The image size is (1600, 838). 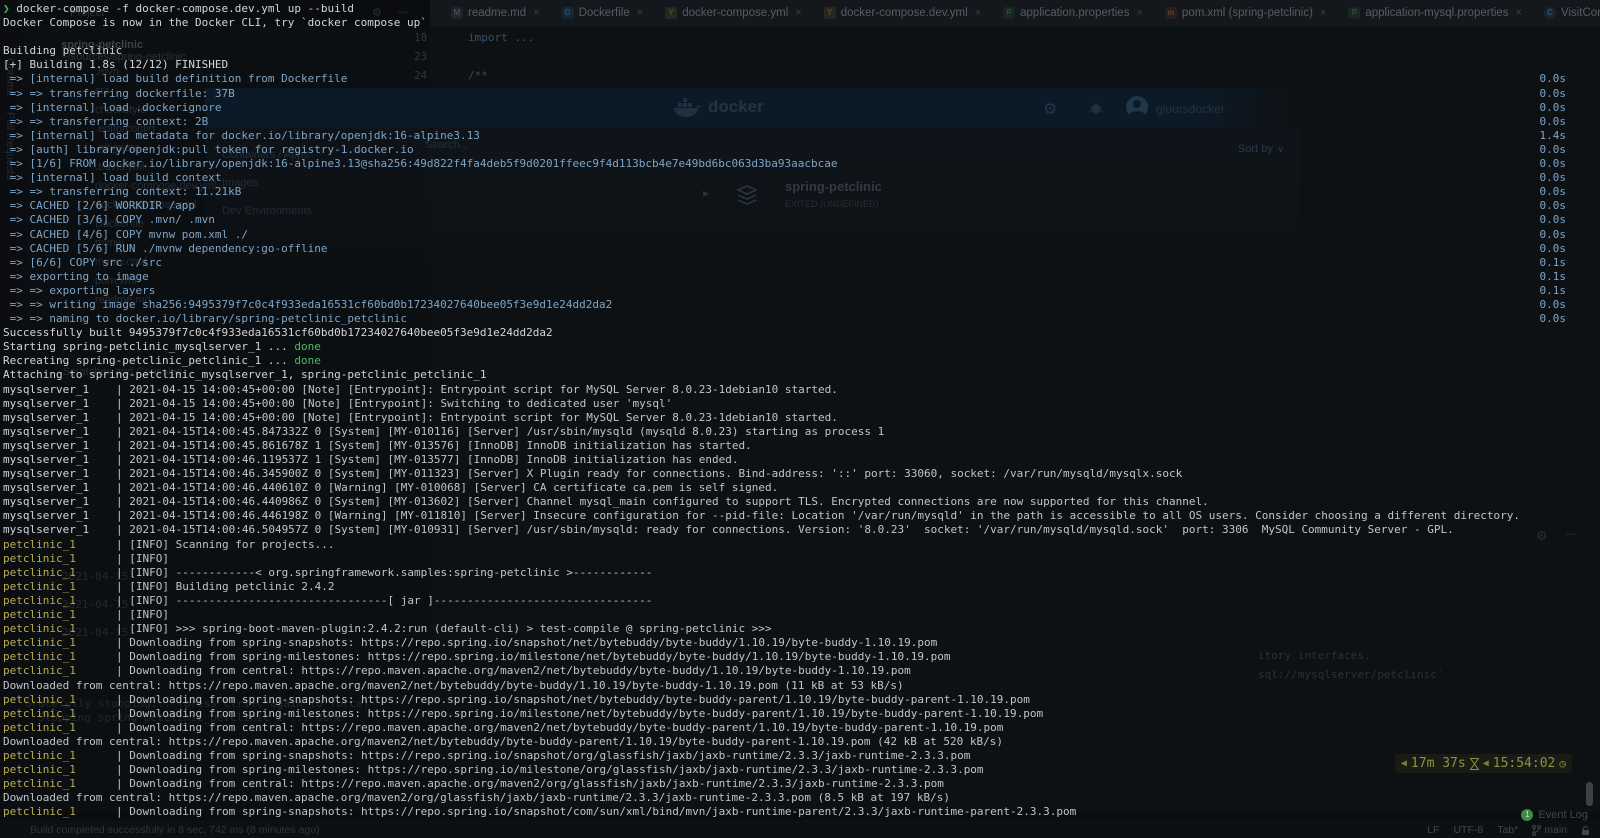 I want to click on terminal-line: => [internal] load build context 0.0s, so click(x=785, y=178).